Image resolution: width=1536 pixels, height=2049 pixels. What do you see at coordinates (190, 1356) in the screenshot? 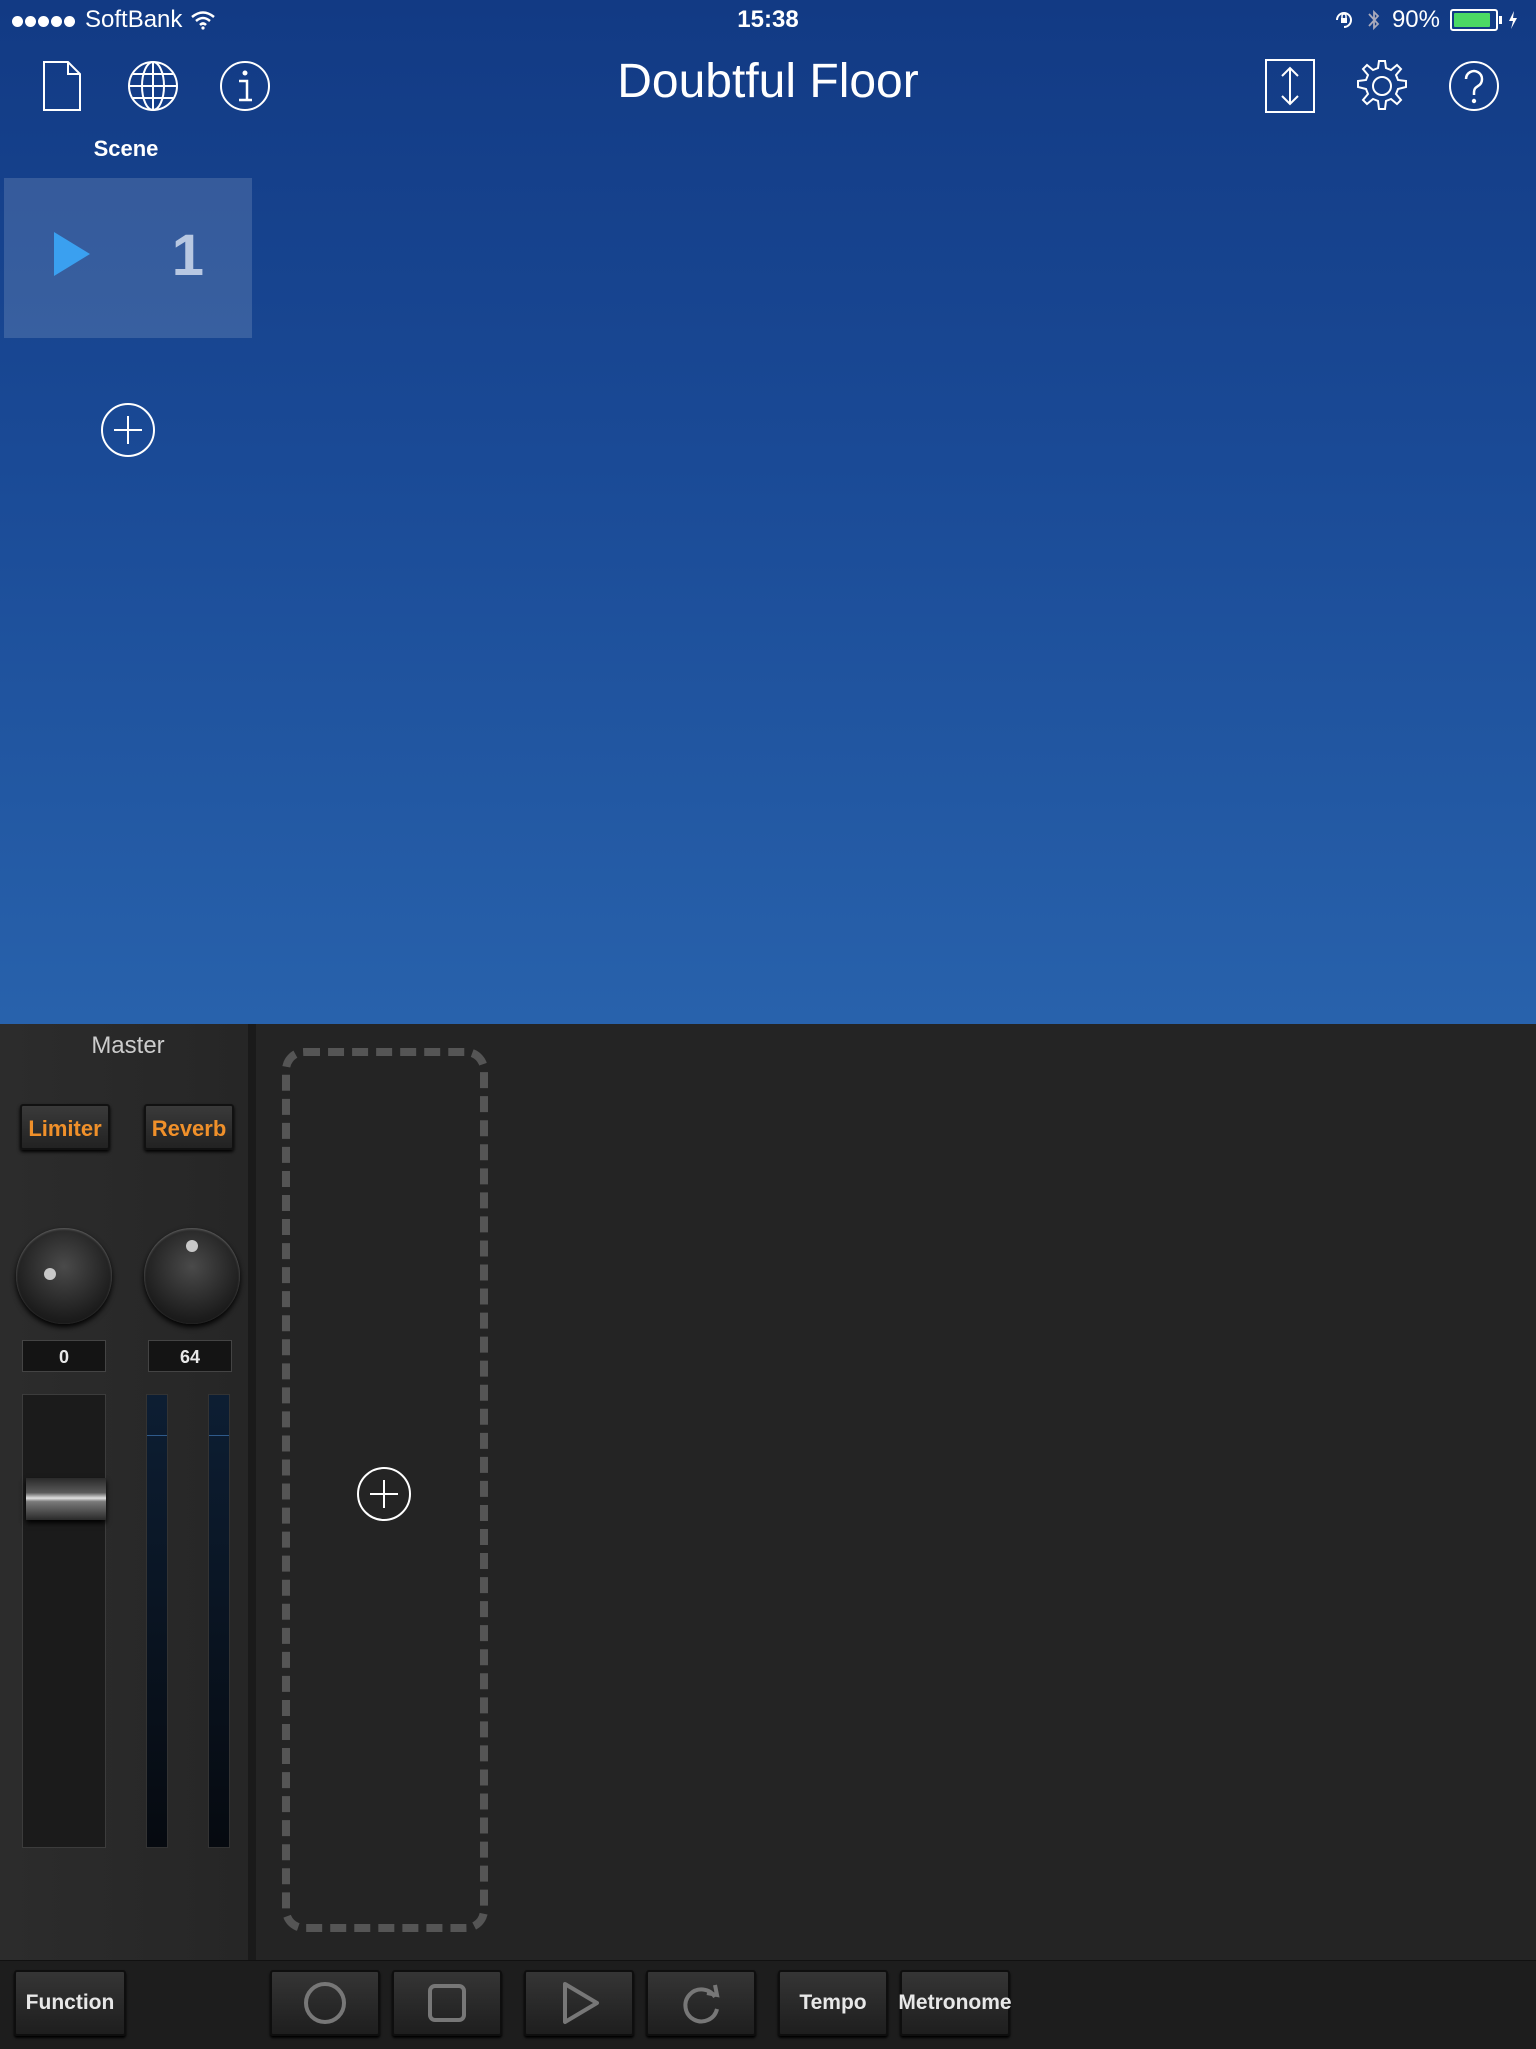
I see `reverb-value: 64` at bounding box center [190, 1356].